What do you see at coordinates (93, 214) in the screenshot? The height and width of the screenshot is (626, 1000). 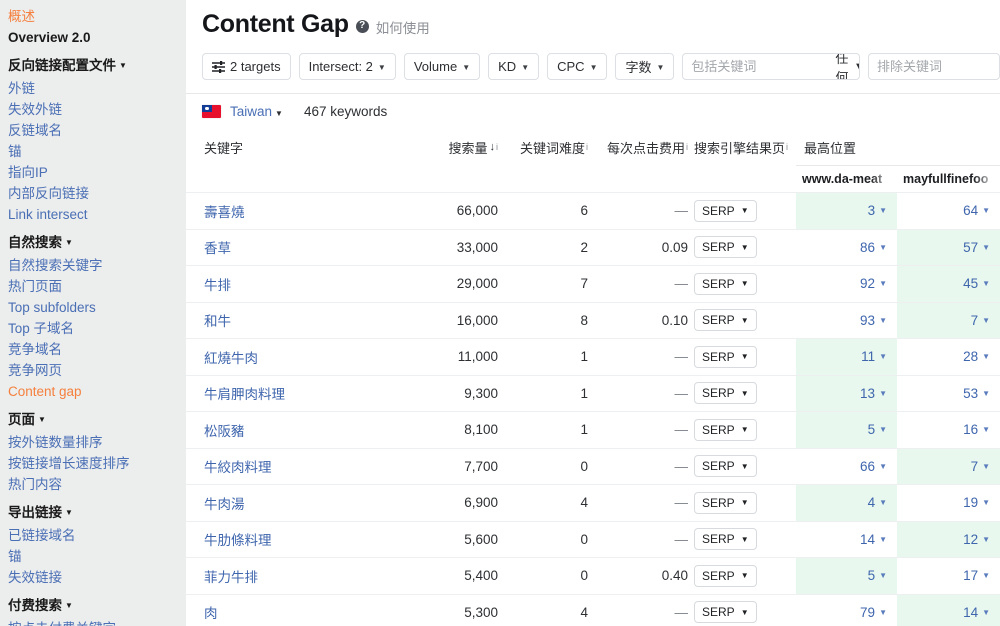 I see `sidebar-item-9: Link intersect` at bounding box center [93, 214].